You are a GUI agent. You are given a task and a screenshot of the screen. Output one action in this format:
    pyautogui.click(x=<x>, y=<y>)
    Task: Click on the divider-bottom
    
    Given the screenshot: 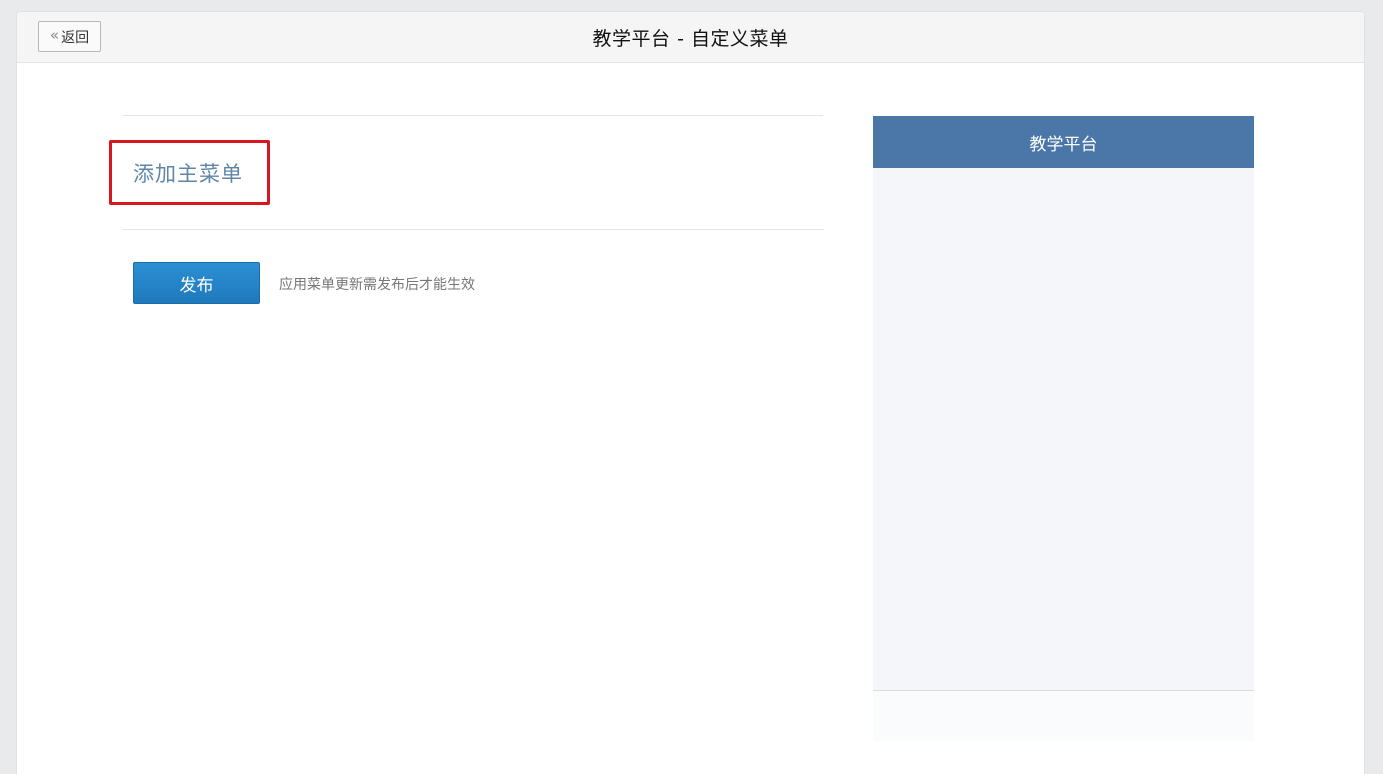 What is the action you would take?
    pyautogui.click(x=473, y=229)
    